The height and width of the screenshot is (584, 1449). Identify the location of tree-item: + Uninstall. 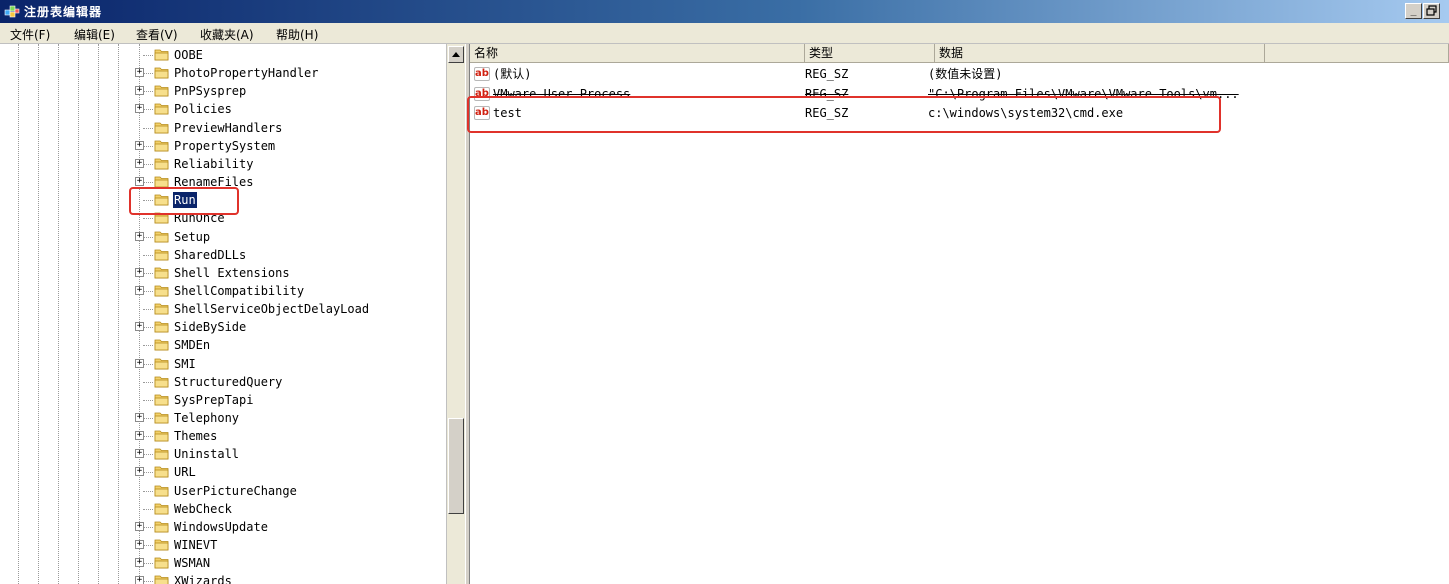
(223, 454).